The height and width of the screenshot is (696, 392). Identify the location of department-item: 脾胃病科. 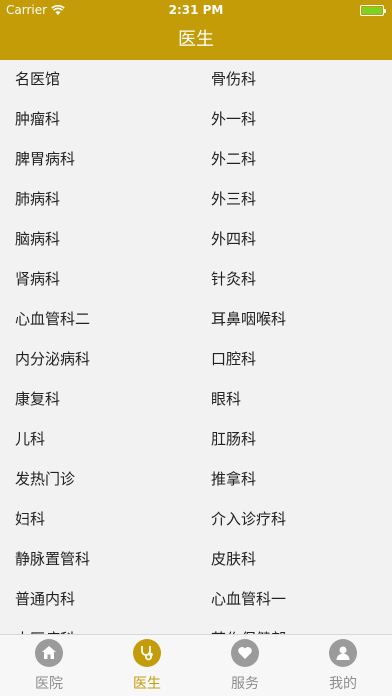
(97, 159).